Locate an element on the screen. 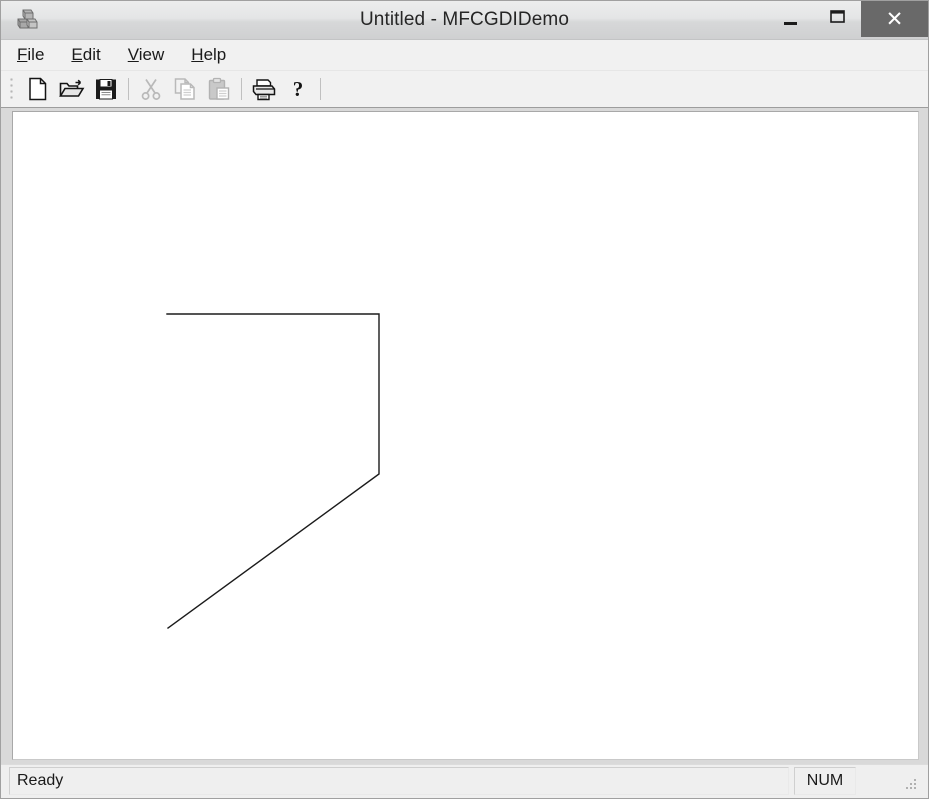 This screenshot has height=799, width=929. num-lock-indicator: NUM is located at coordinates (825, 780).